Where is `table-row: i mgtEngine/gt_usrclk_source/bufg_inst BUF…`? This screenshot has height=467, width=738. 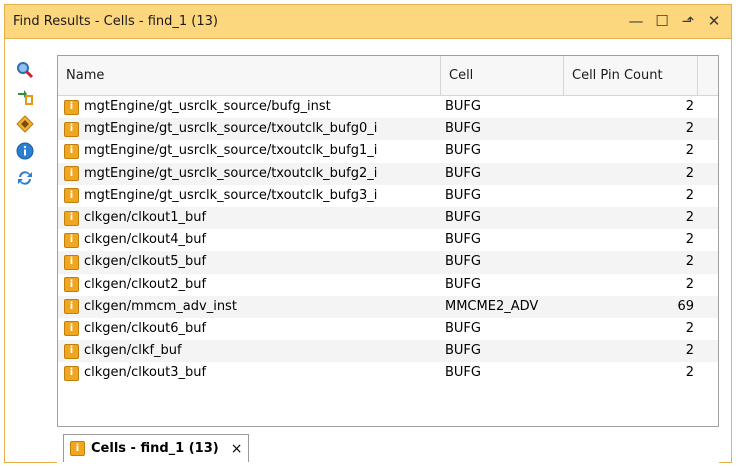 table-row: i mgtEngine/gt_usrclk_source/bufg_inst BUF… is located at coordinates (388, 107).